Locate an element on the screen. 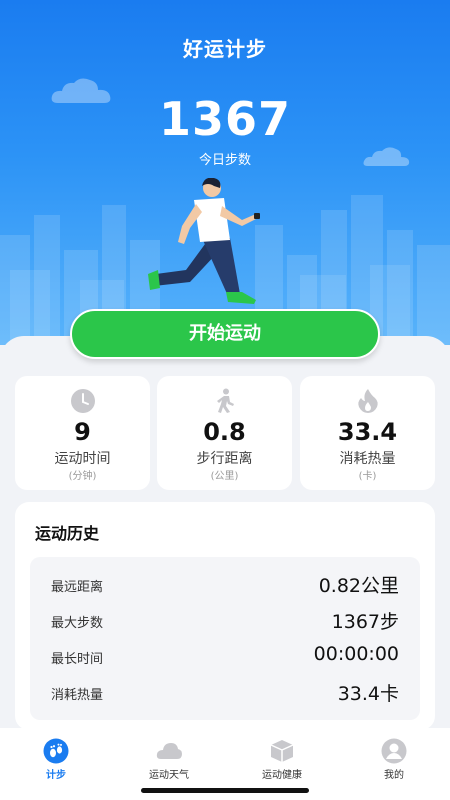 The height and width of the screenshot is (800, 450). stat-unit: (公里) is located at coordinates (224, 476).